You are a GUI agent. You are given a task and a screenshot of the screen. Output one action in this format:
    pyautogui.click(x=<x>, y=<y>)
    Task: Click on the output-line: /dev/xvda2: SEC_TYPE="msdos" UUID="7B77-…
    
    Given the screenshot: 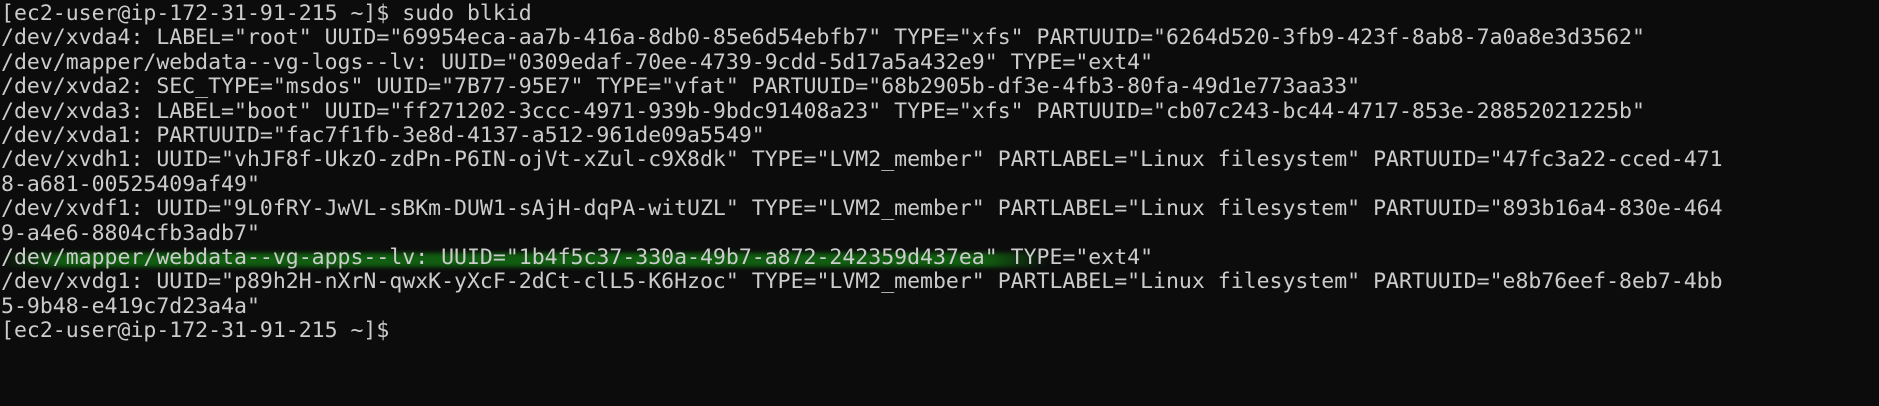 What is the action you would take?
    pyautogui.click(x=939, y=87)
    